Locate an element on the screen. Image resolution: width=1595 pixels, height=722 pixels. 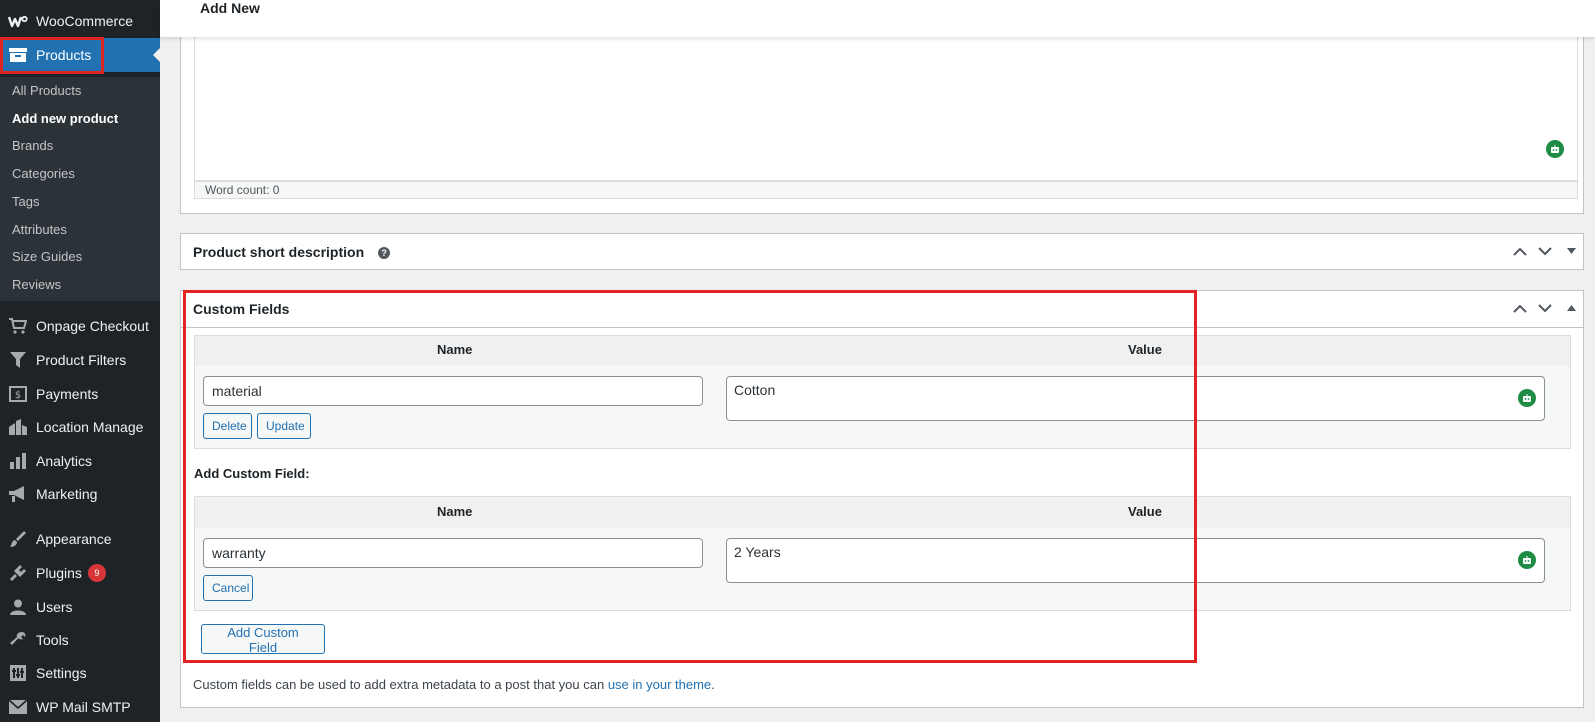
help-text-end: . is located at coordinates (713, 684).